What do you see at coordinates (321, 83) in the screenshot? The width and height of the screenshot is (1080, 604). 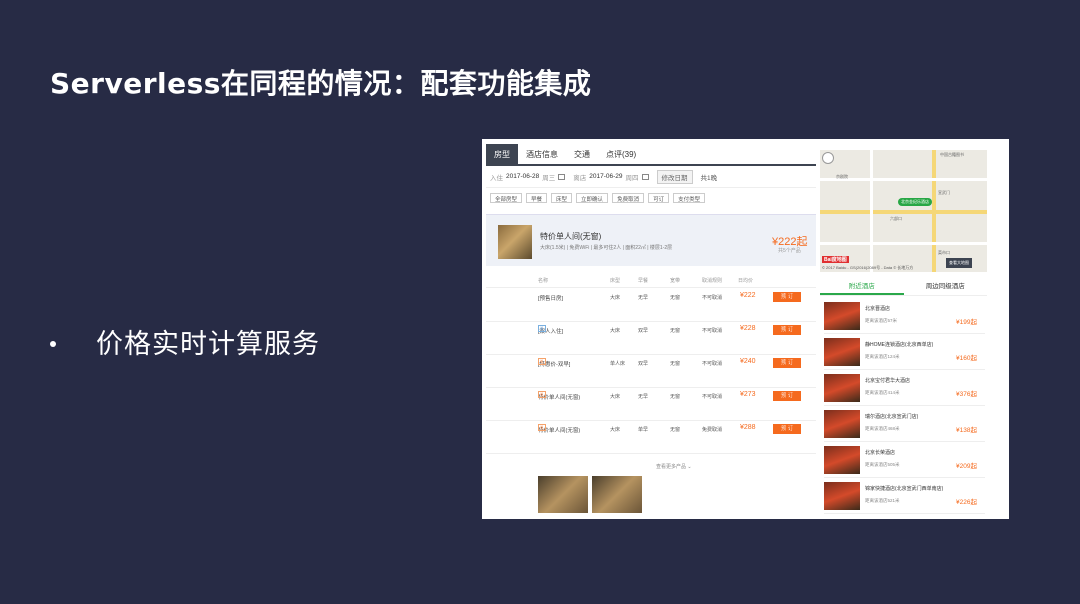 I see `slide-title: Serverless在同程的情况：配套功能集成` at bounding box center [321, 83].